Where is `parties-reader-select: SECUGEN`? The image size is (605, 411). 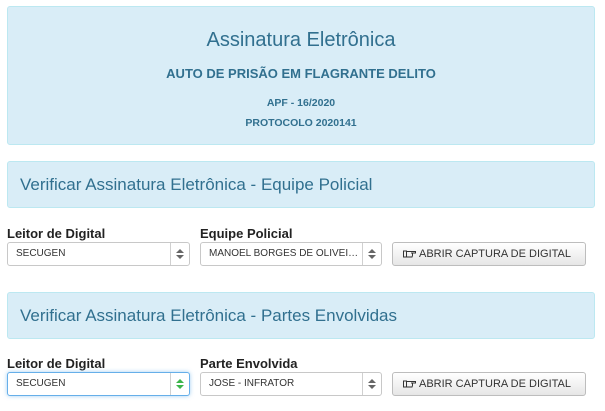 parties-reader-select: SECUGEN is located at coordinates (98, 384).